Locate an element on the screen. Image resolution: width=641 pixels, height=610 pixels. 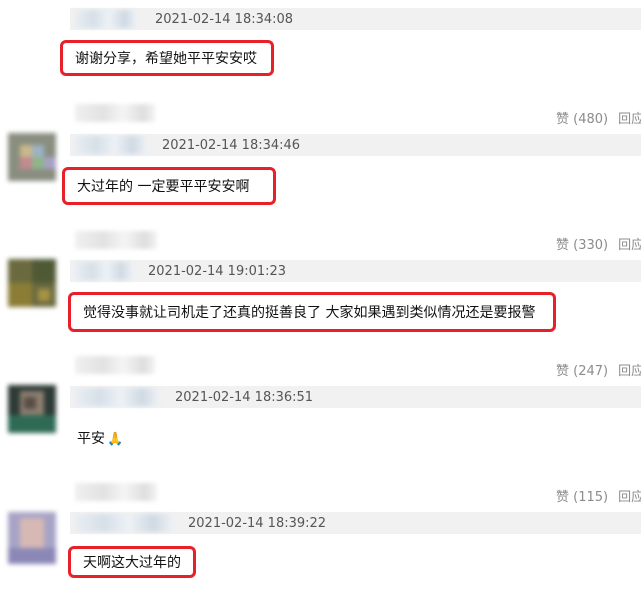
comment-text-highlighted: 觉得没事就让司机走了还真的挺善良了 大家如果遇到类似情况还是要报警 is located at coordinates (312, 312).